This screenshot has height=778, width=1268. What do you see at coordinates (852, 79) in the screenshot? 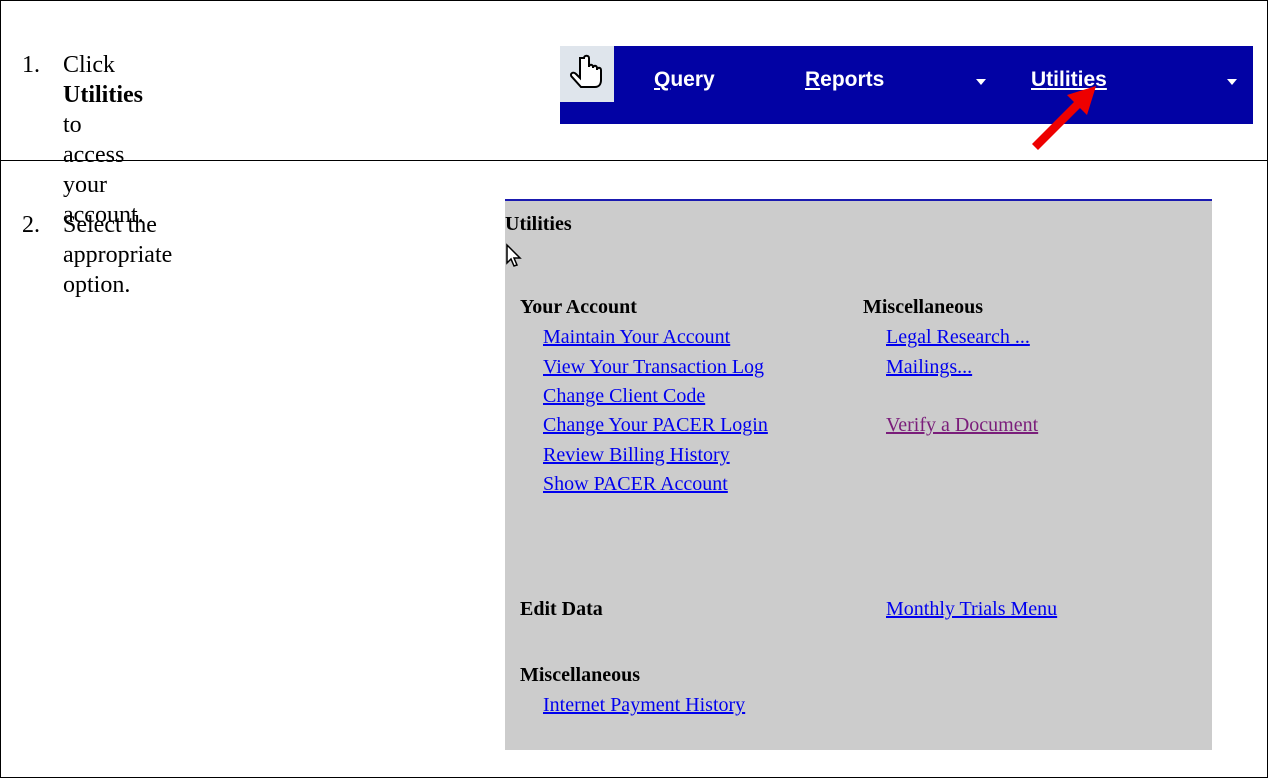
I see `menu-reports-rest: eports` at bounding box center [852, 79].